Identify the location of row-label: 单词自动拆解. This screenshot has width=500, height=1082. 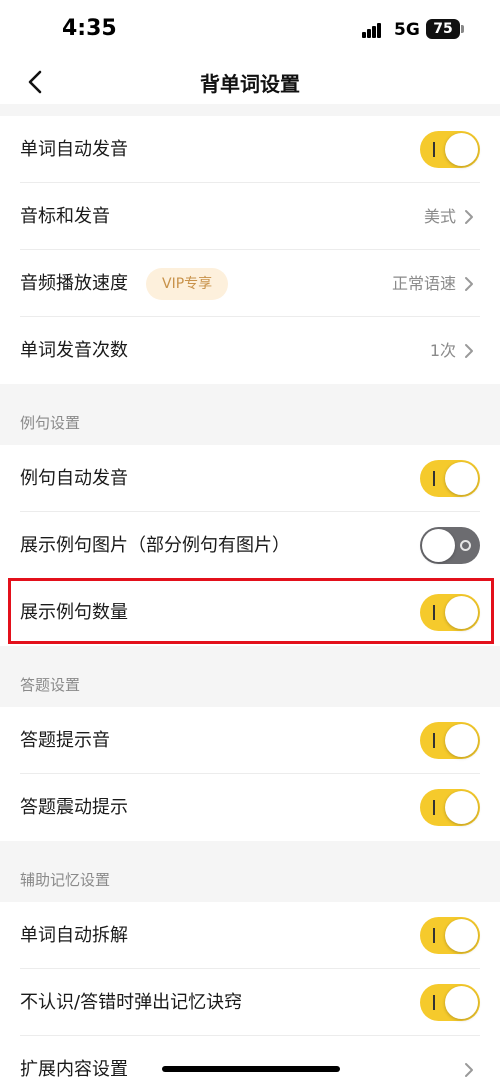
(74, 935).